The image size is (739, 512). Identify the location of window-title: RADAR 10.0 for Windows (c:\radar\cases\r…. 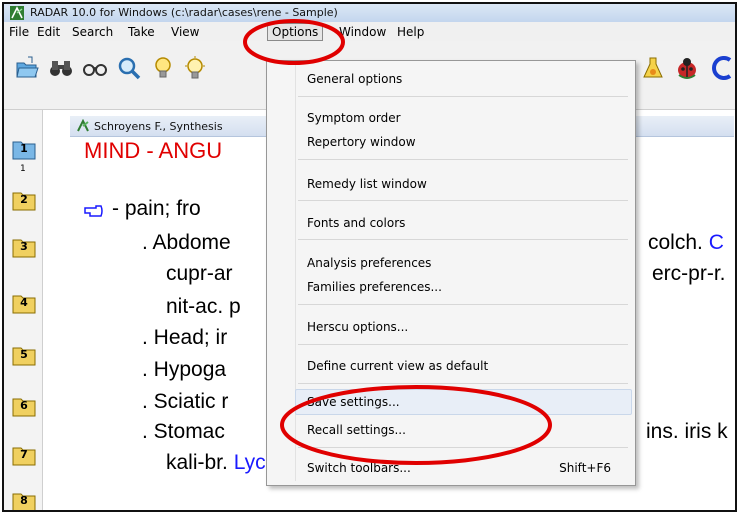
(184, 12).